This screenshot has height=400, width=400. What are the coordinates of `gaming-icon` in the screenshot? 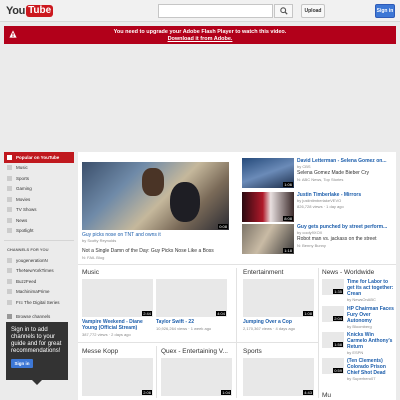 It's located at (9, 189).